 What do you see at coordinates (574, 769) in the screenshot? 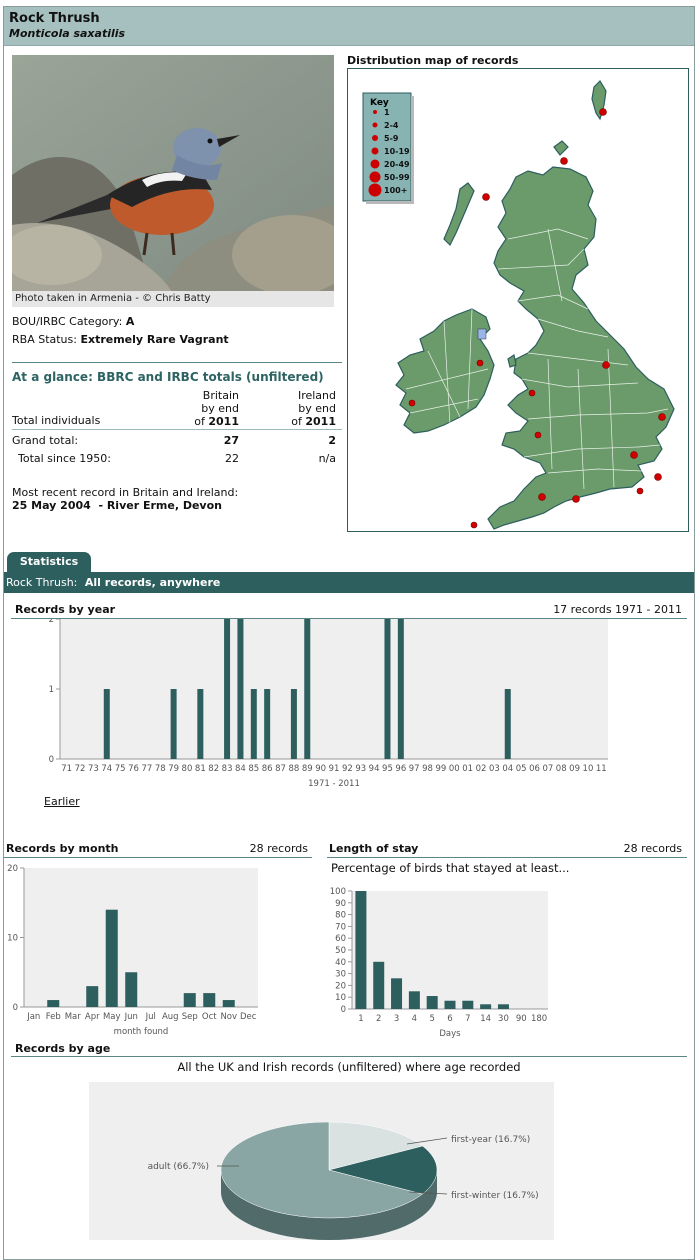
I see `x-tick-label: 09` at bounding box center [574, 769].